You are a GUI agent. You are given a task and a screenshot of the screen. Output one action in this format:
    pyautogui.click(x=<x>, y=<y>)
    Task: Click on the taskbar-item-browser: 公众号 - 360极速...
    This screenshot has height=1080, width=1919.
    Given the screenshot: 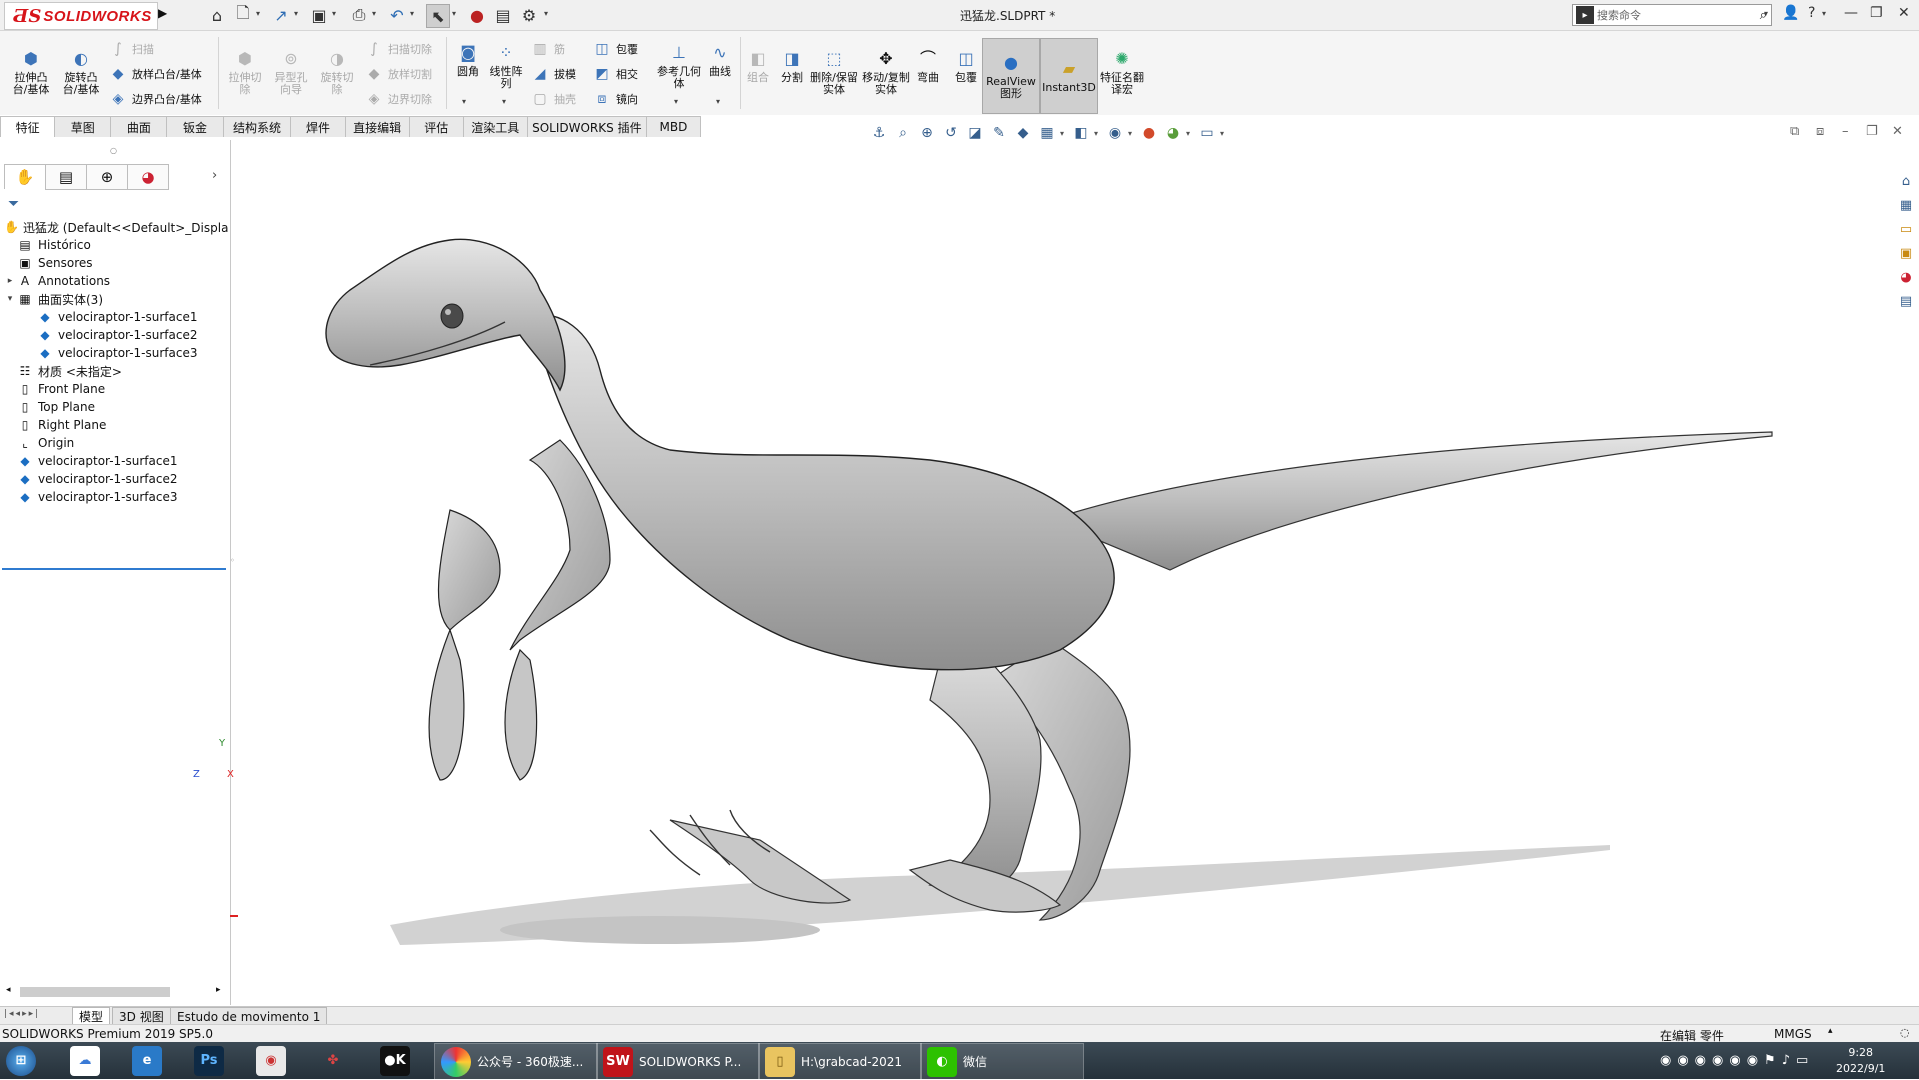 What is the action you would take?
    pyautogui.click(x=516, y=1061)
    